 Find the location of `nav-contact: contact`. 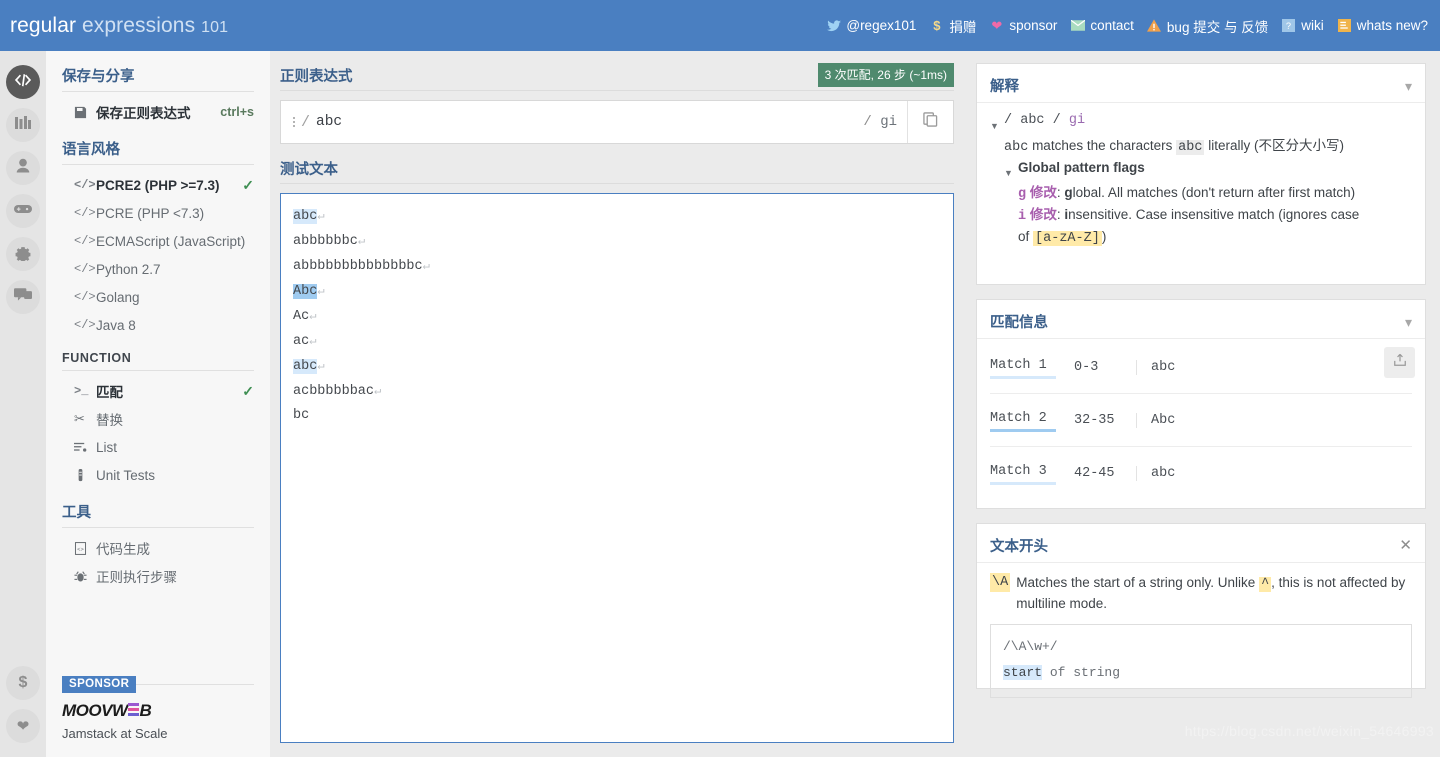

nav-contact: contact is located at coordinates (1102, 25).